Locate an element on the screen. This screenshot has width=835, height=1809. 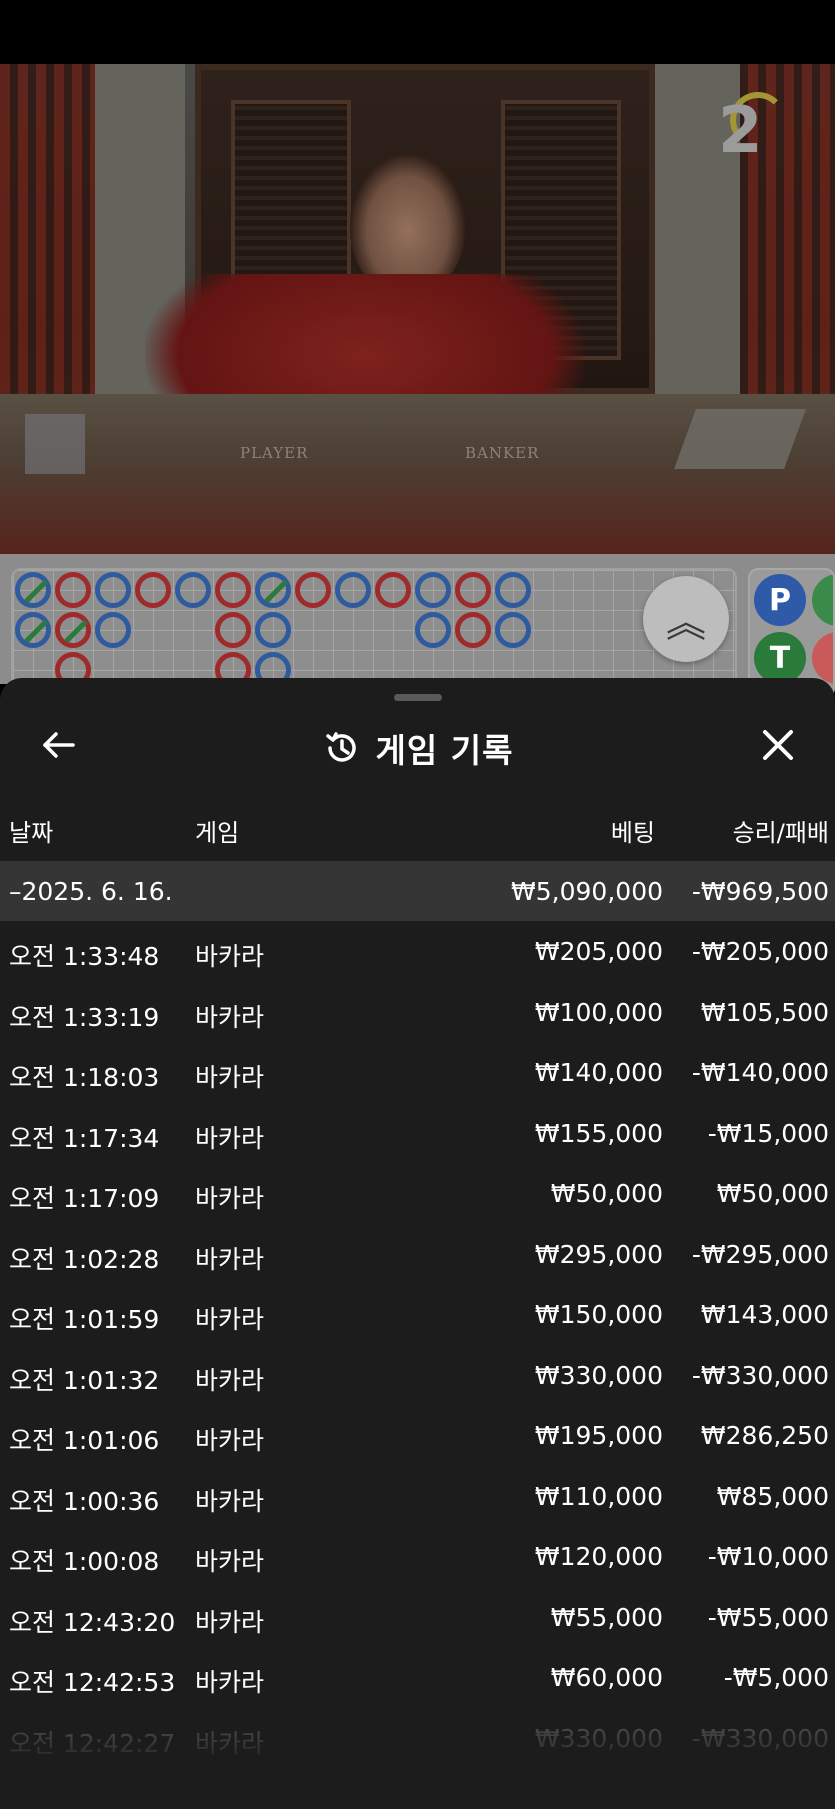
table-row: 오전 1:33:19 바카라 ₩100,000 ₩105,500 is located at coordinates (417, 1012).